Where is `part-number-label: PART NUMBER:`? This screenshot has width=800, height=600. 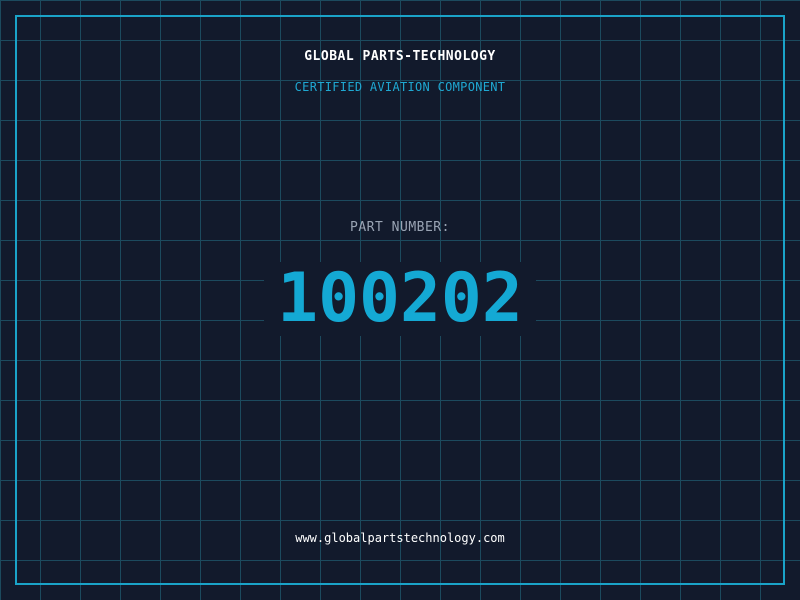 part-number-label: PART NUMBER: is located at coordinates (400, 227).